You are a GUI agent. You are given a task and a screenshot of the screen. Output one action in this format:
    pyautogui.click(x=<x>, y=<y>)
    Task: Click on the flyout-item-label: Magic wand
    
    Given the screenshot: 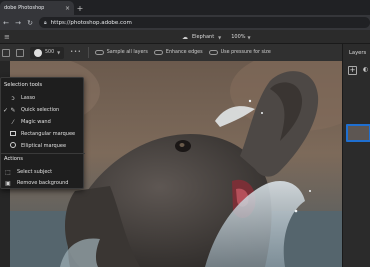 What is the action you would take?
    pyautogui.click(x=36, y=122)
    